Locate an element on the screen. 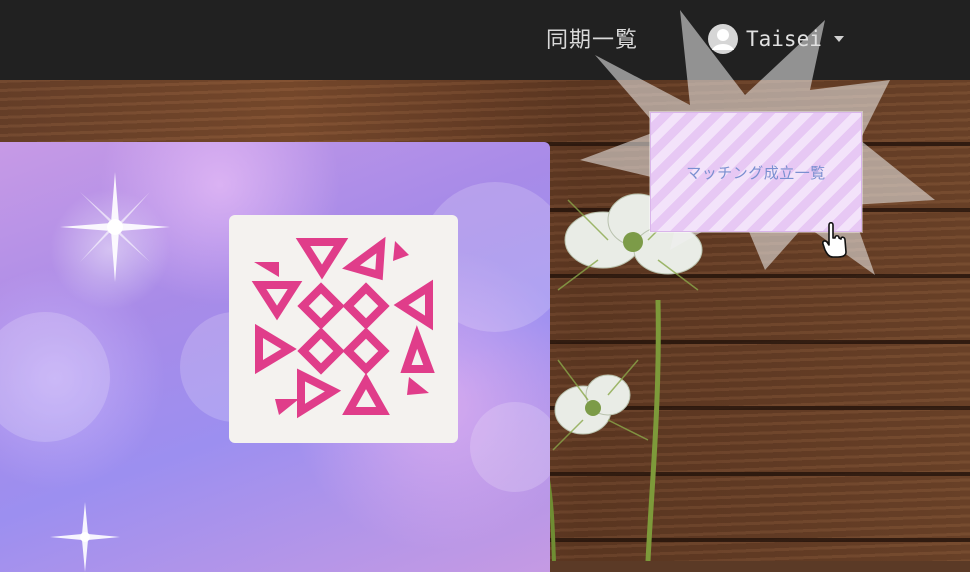 This screenshot has height=572, width=970. dropdown-item-matching-list: マッチング成立一覧 is located at coordinates (756, 172).